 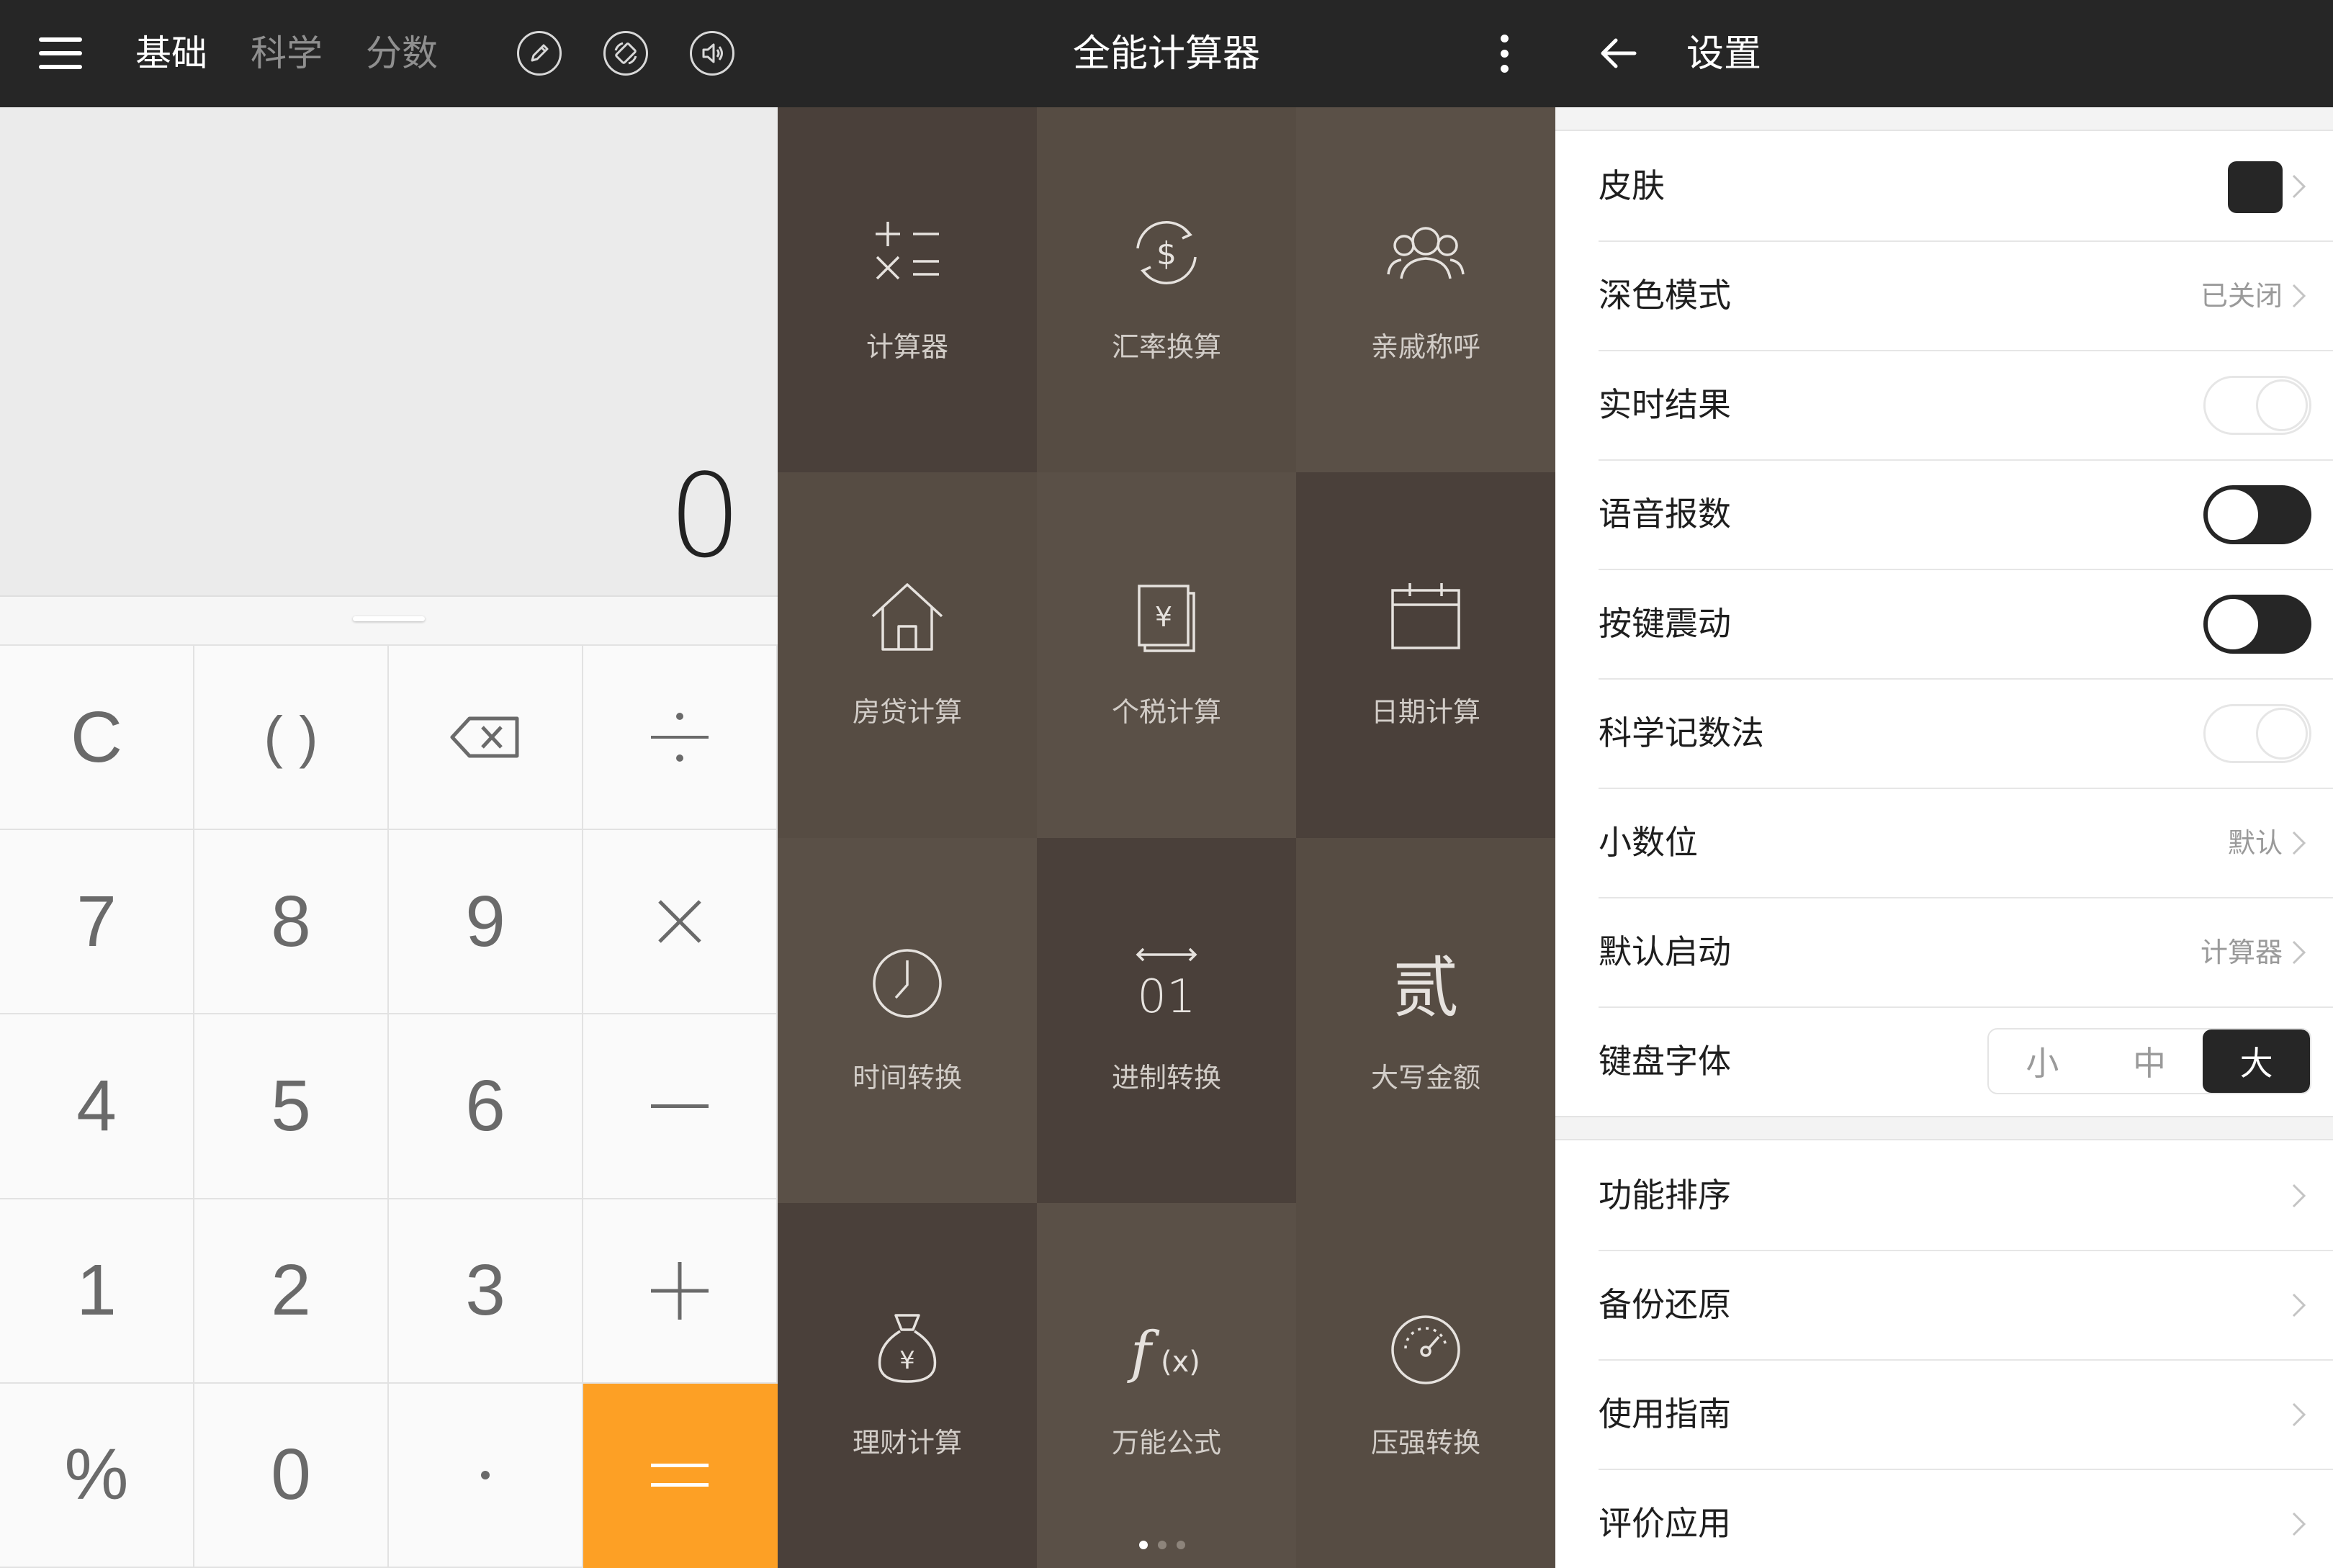 I want to click on svg-text: 贰, so click(x=1426, y=988).